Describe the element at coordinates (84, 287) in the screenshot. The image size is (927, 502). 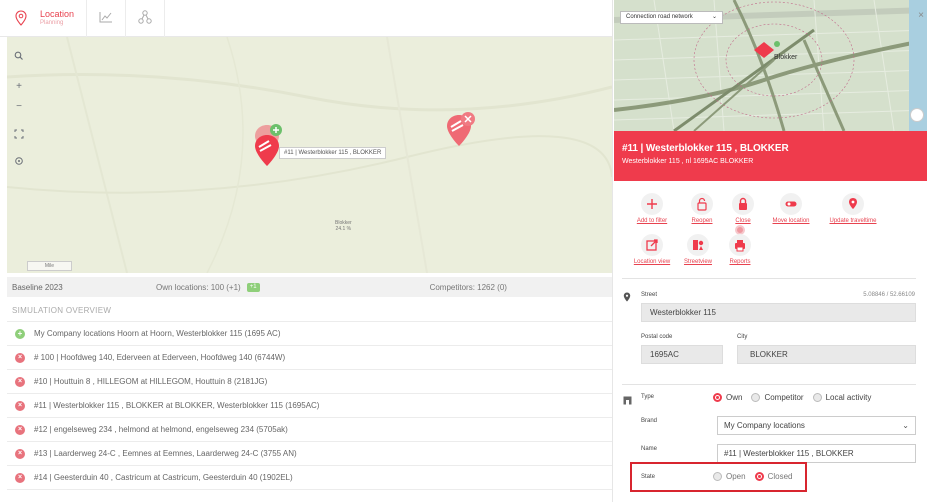
I see `baseline-label: Baseline 2023` at that location.